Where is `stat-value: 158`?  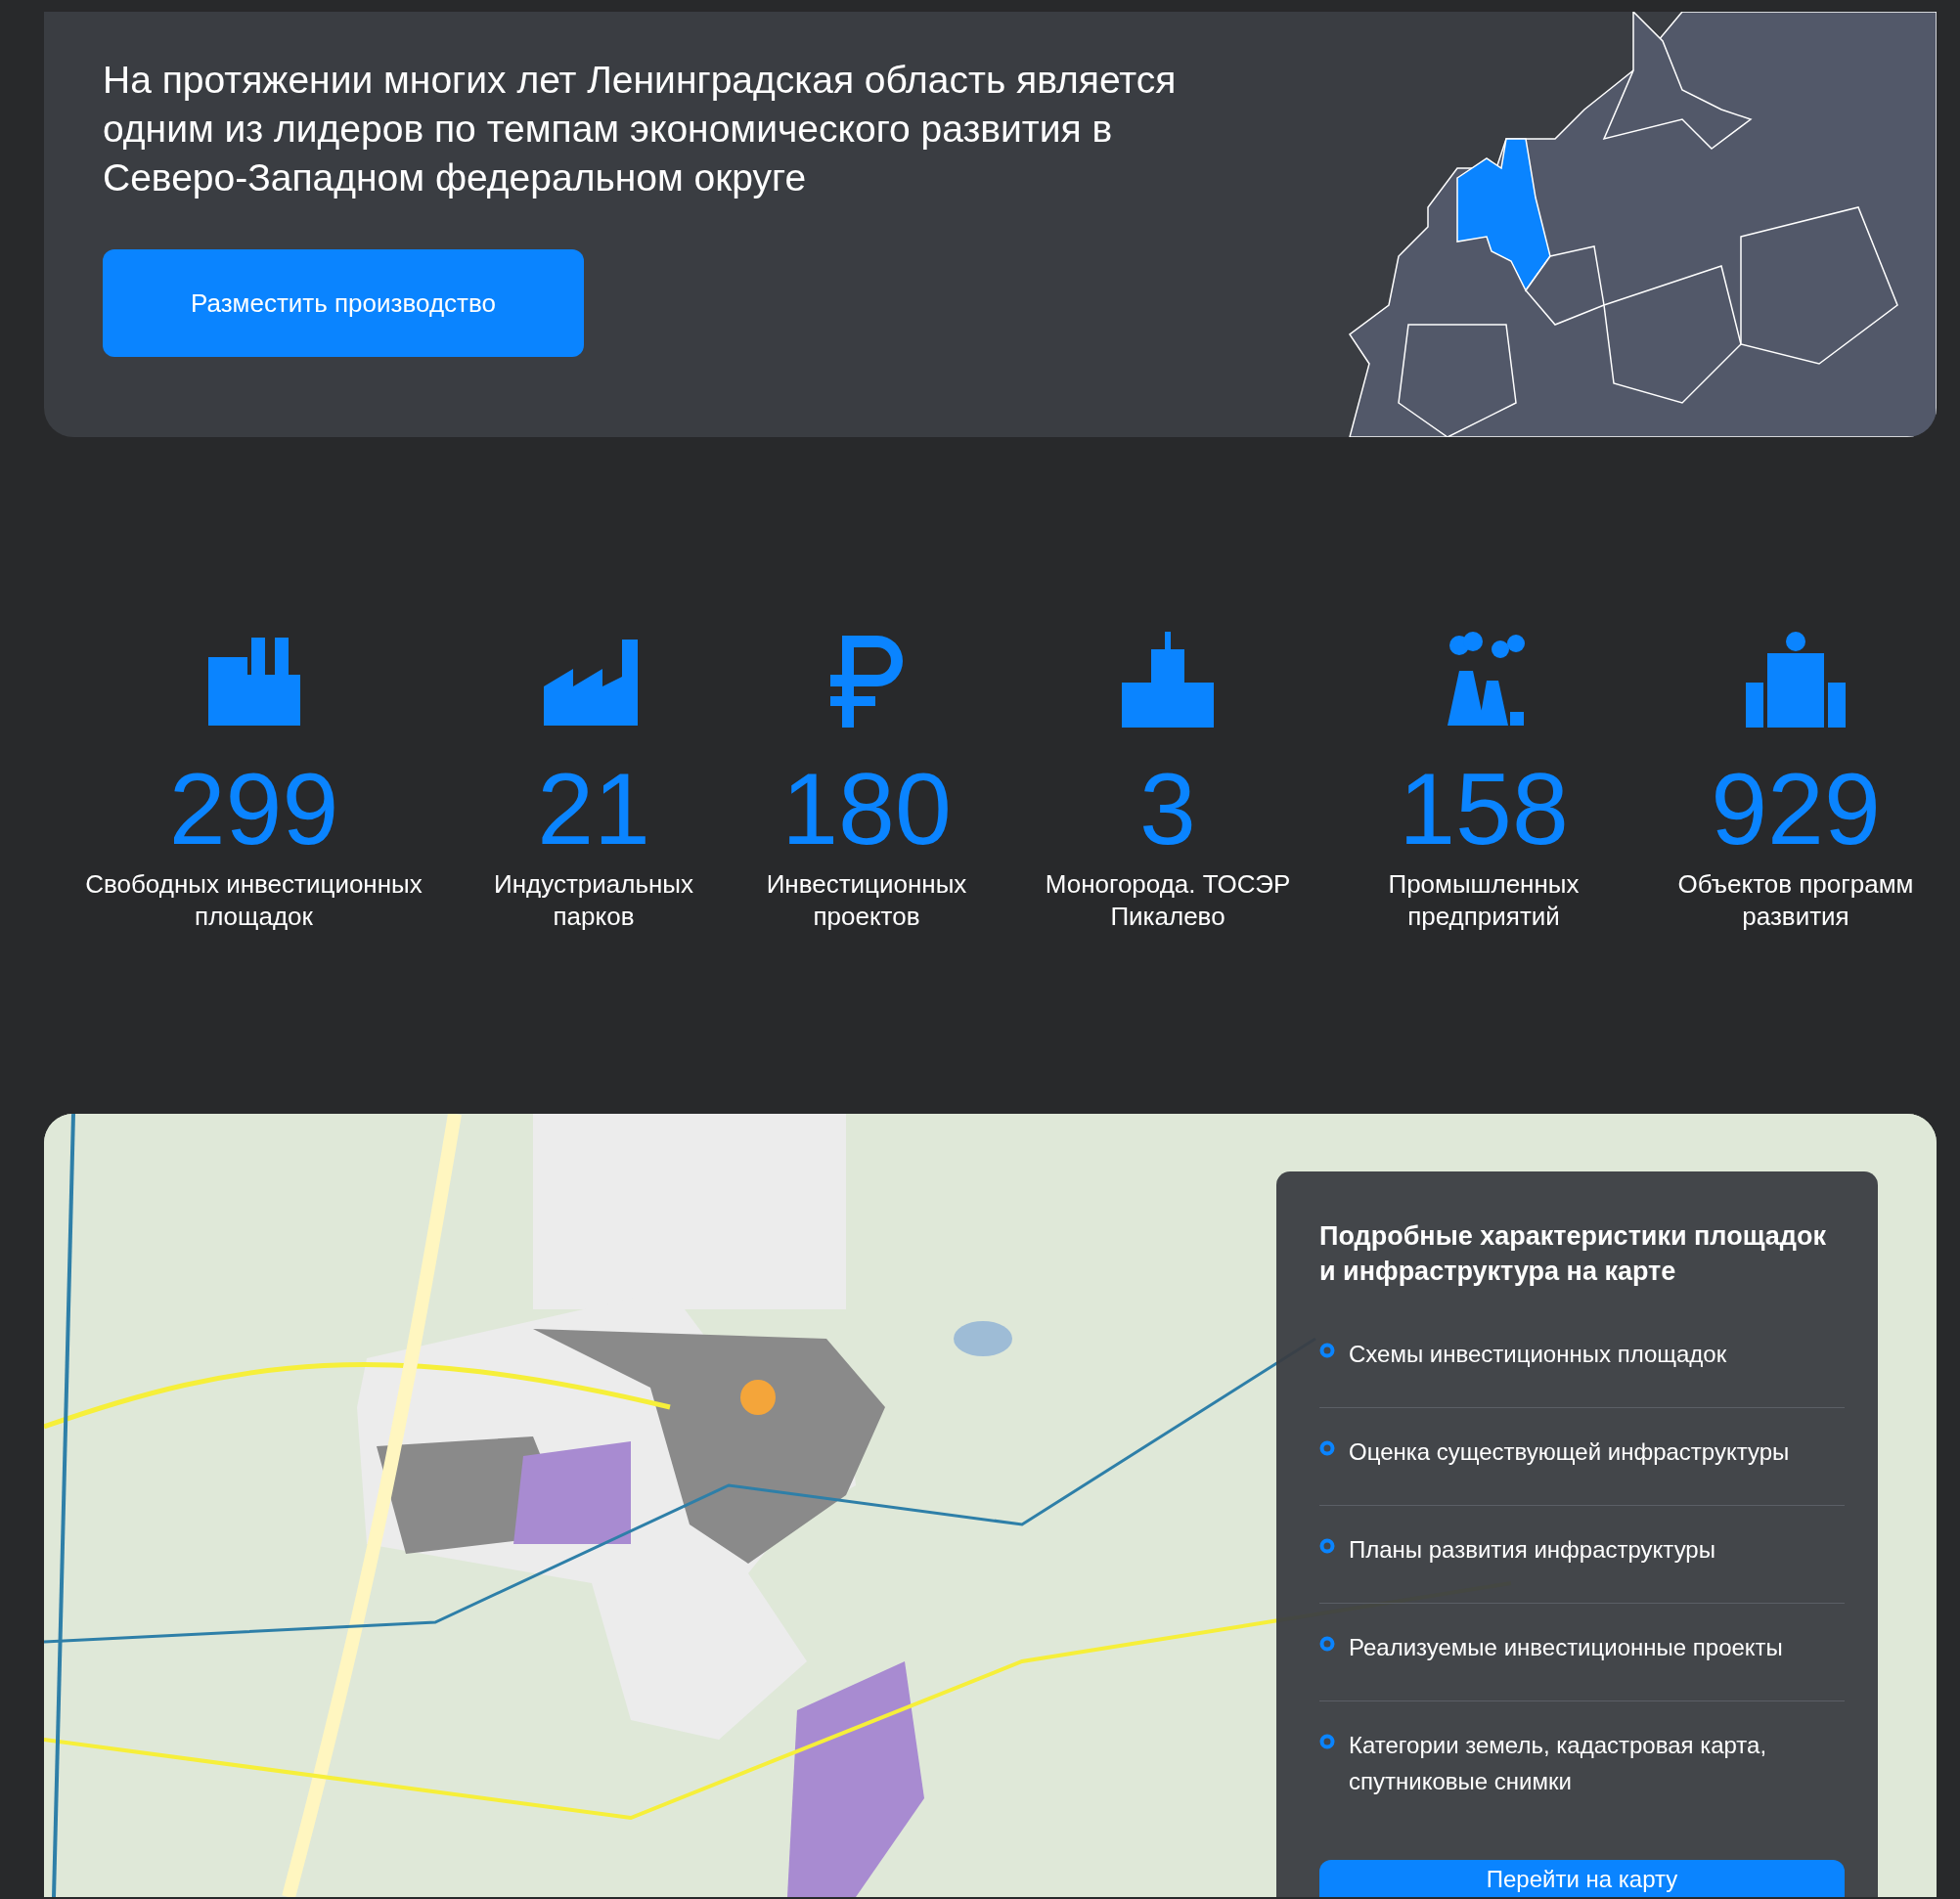
stat-value: 158 is located at coordinates (1484, 808).